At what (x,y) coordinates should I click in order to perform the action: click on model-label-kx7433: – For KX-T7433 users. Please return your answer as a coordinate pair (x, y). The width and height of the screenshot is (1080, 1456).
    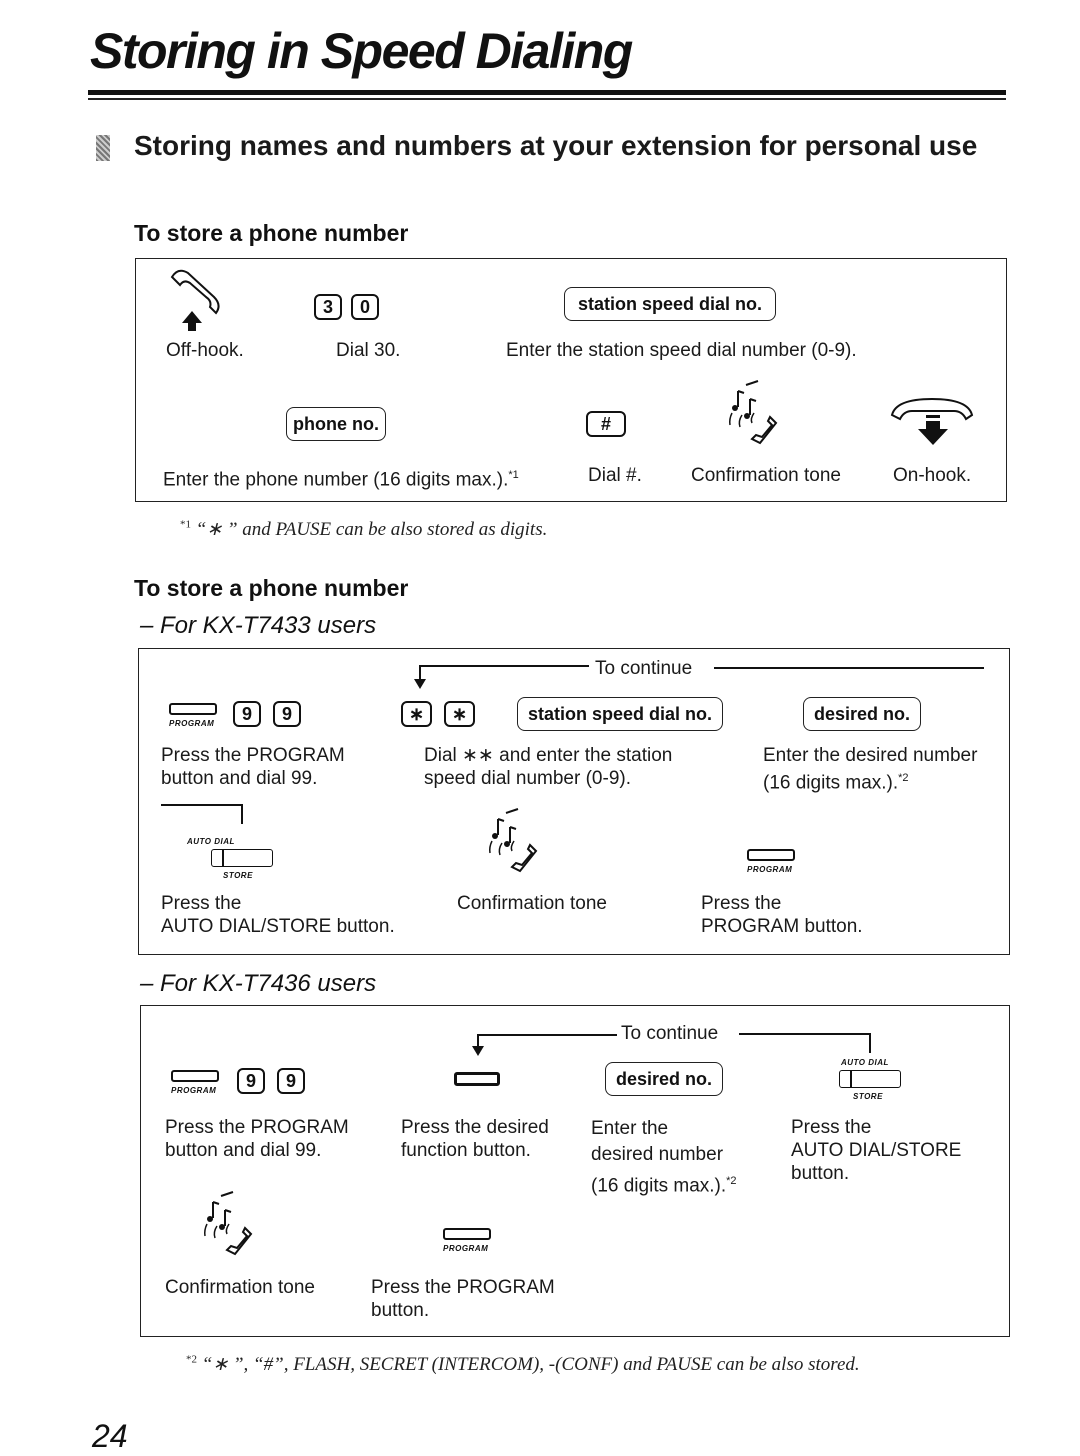
    Looking at the image, I should click on (258, 625).